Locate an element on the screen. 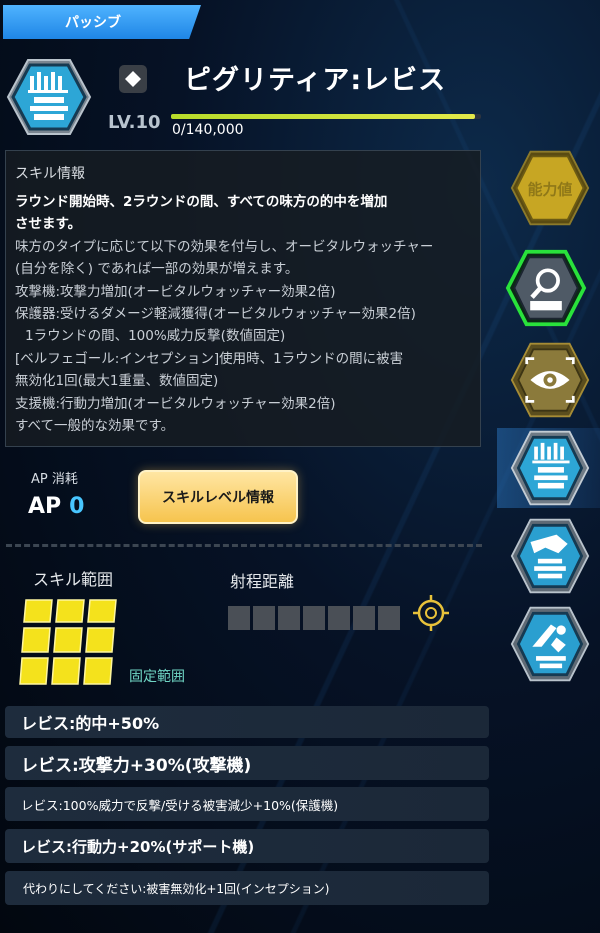  passive-tab-label: パッシブ is located at coordinates (93, 23).